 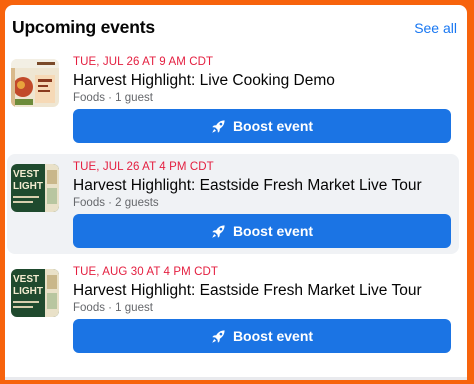 I want to click on cooking-demo-thumbnail-icon, so click(x=35, y=83).